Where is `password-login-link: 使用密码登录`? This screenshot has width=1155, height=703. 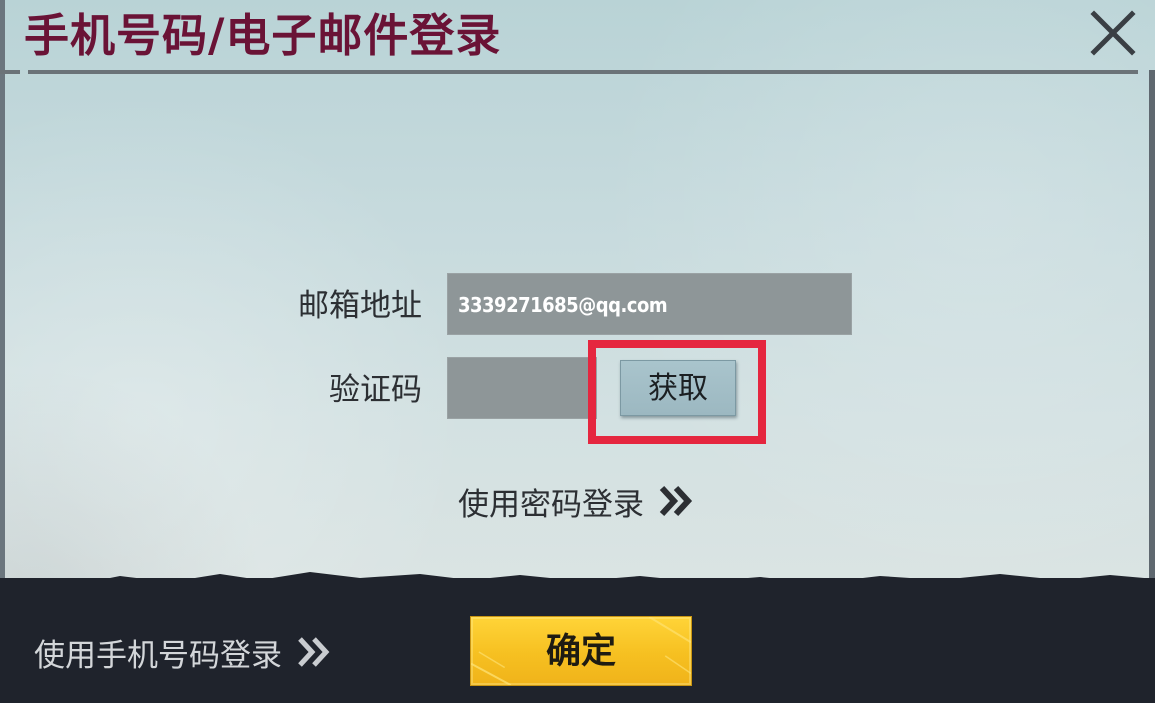 password-login-link: 使用密码登录 is located at coordinates (577, 501).